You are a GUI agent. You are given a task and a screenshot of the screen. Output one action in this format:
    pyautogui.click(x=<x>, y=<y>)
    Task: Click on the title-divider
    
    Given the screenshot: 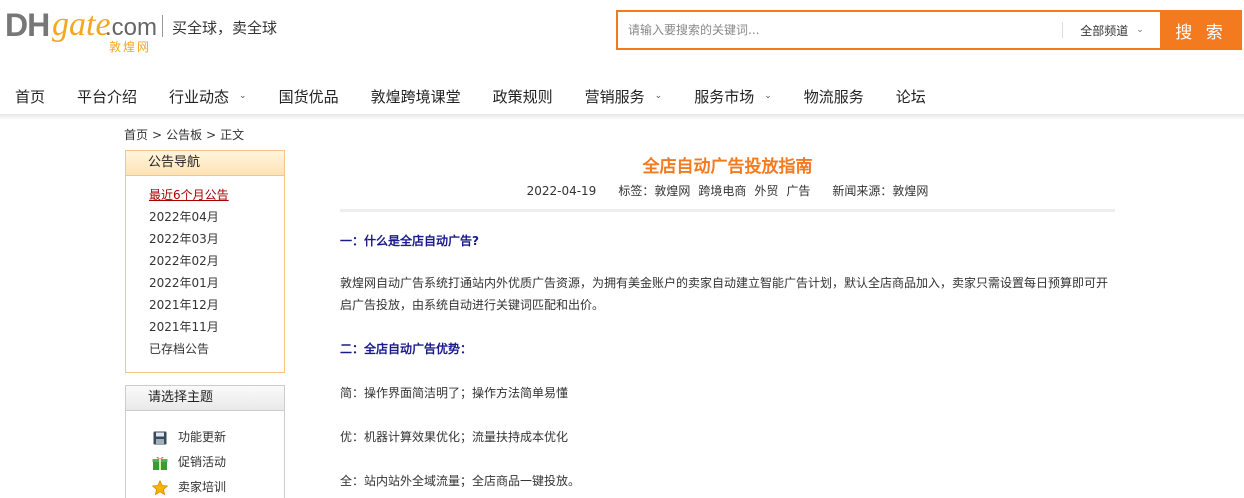 What is the action you would take?
    pyautogui.click(x=727, y=210)
    